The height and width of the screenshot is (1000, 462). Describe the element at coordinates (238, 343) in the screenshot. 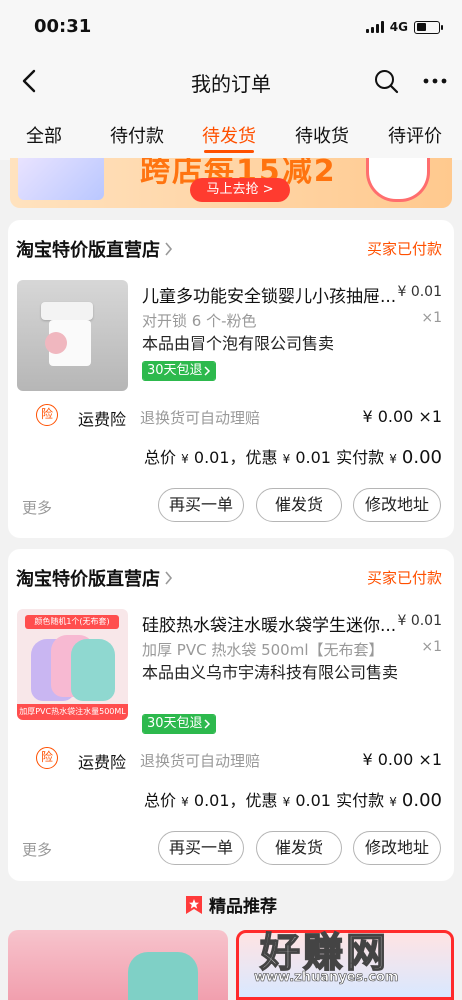

I see `item-seller: 本品由冒个泡有限公司售卖` at that location.